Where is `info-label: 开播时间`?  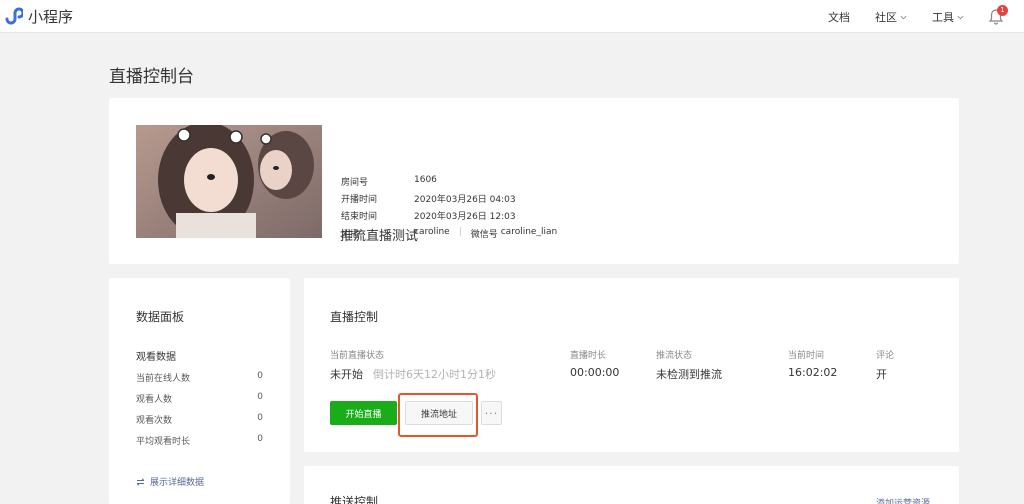
info-label: 开播时间 is located at coordinates (359, 200).